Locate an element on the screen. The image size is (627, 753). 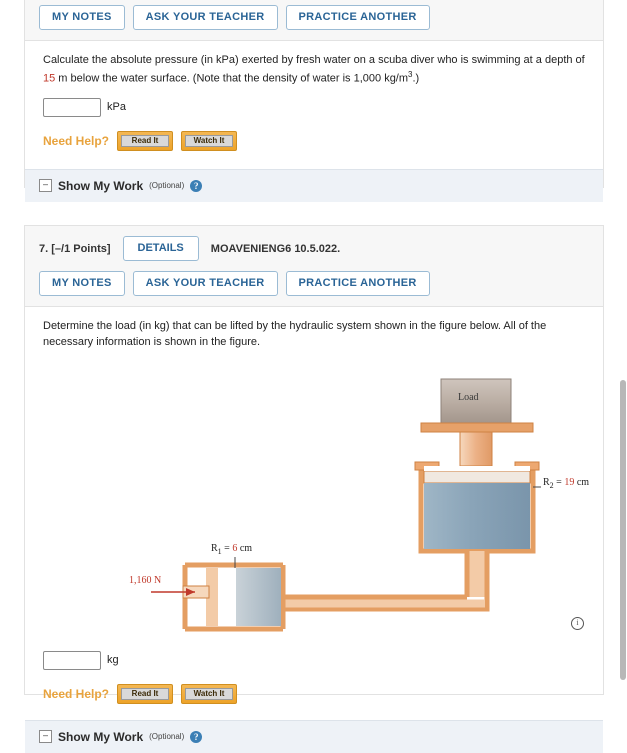
problem-7-practice-another-button: PRACTICE ANOTHER is located at coordinates (357, 283).